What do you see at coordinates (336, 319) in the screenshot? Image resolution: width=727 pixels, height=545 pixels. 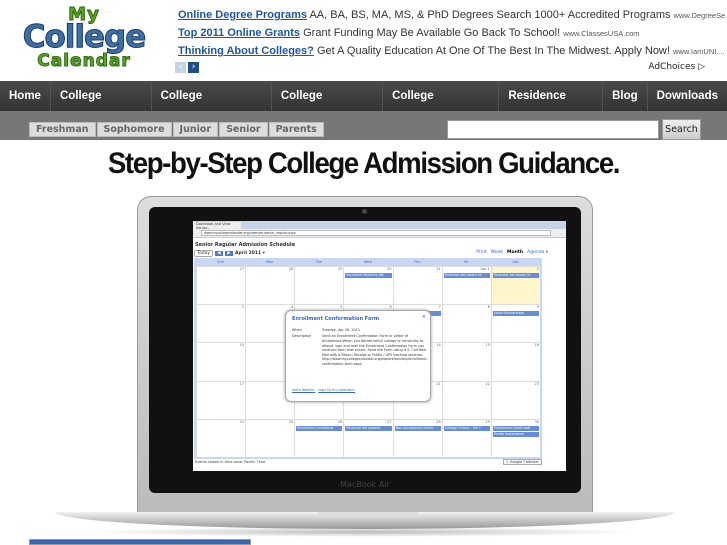 I see `popup-title: Enrollment Conformation Form` at bounding box center [336, 319].